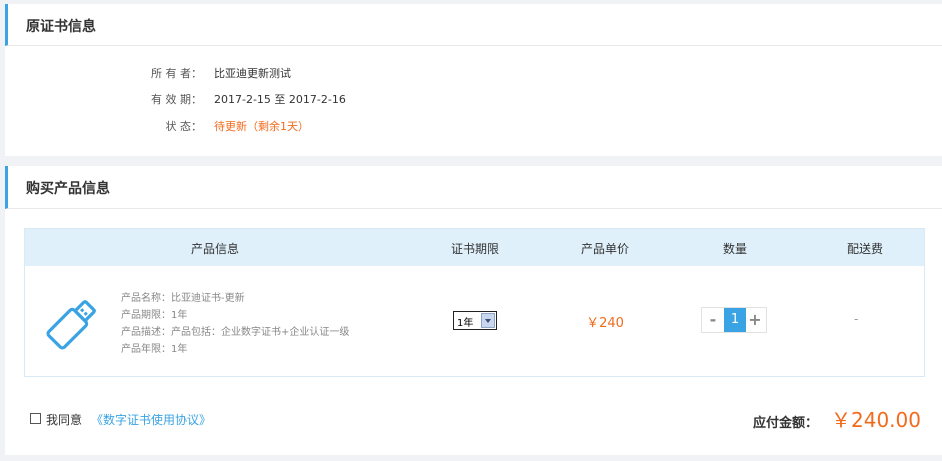 Image resolution: width=942 pixels, height=461 pixels. Describe the element at coordinates (604, 249) in the screenshot. I see `col-unit-price: 产品单价` at that location.